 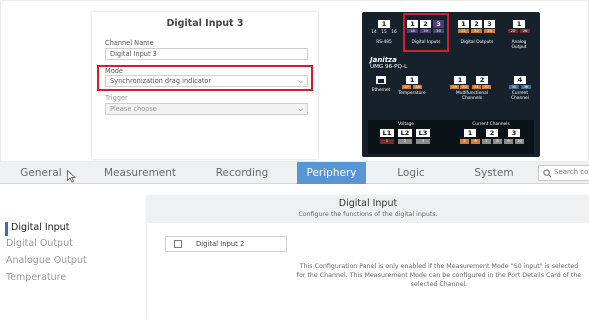 What do you see at coordinates (423, 141) in the screenshot?
I see `voltage-pin: 3` at bounding box center [423, 141].